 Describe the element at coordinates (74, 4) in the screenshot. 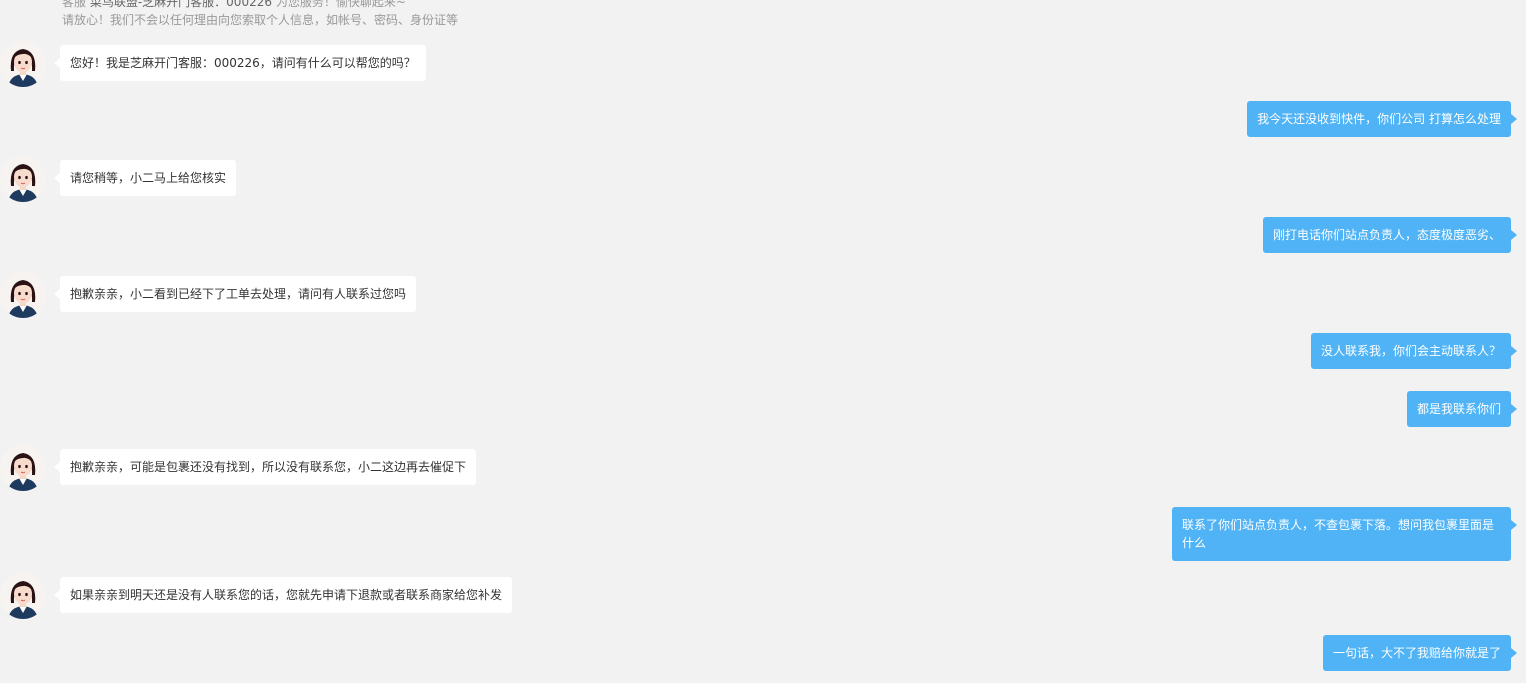

I see `system-notice-prefix: 客服` at that location.